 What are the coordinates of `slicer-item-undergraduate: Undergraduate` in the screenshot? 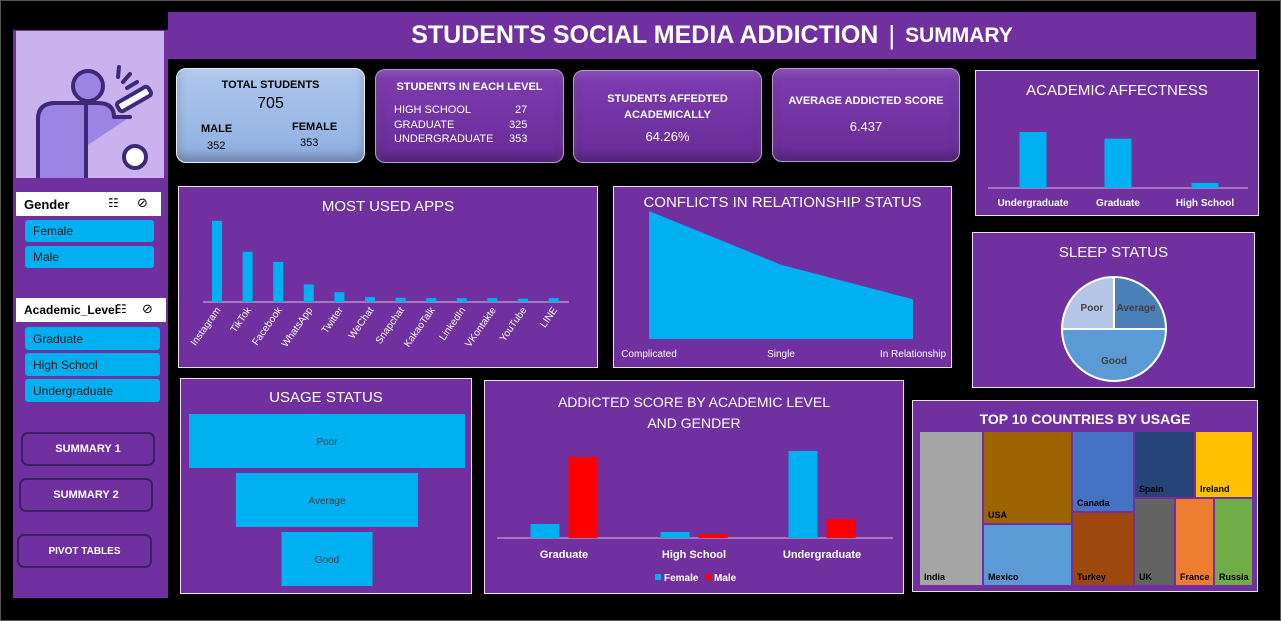 It's located at (92, 390).